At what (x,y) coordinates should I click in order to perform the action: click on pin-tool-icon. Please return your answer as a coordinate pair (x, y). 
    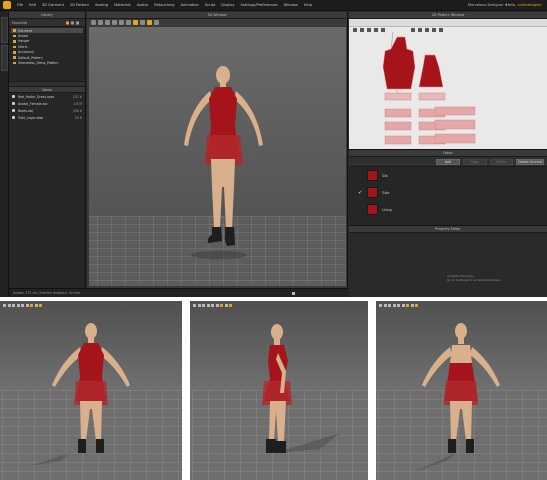
    Looking at the image, I should click on (114, 22).